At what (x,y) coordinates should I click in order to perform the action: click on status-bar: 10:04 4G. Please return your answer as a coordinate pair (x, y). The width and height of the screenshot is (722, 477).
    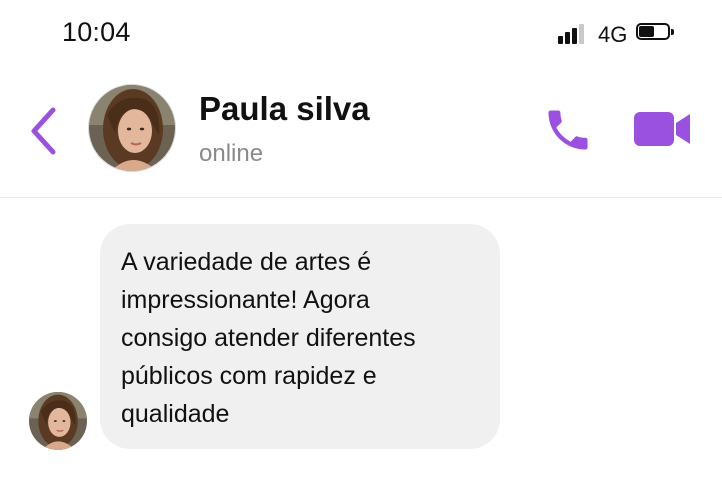
    Looking at the image, I should click on (361, 33).